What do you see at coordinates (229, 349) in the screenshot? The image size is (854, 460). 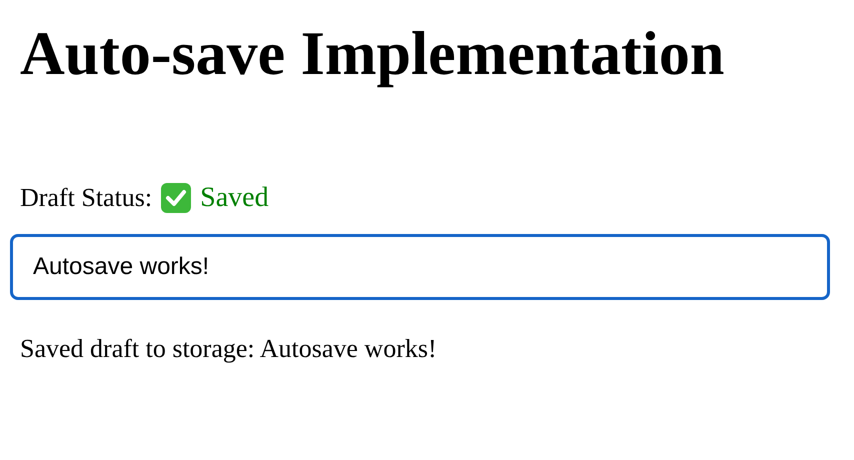 I see `saved-message: Saved draft to storage: Autosave works!` at bounding box center [229, 349].